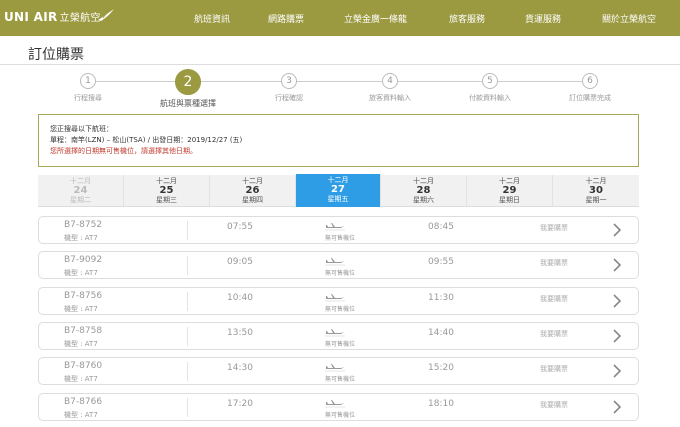 This screenshot has height=427, width=680. What do you see at coordinates (212, 18) in the screenshot?
I see `nav-flight-info: 航班資訊` at bounding box center [212, 18].